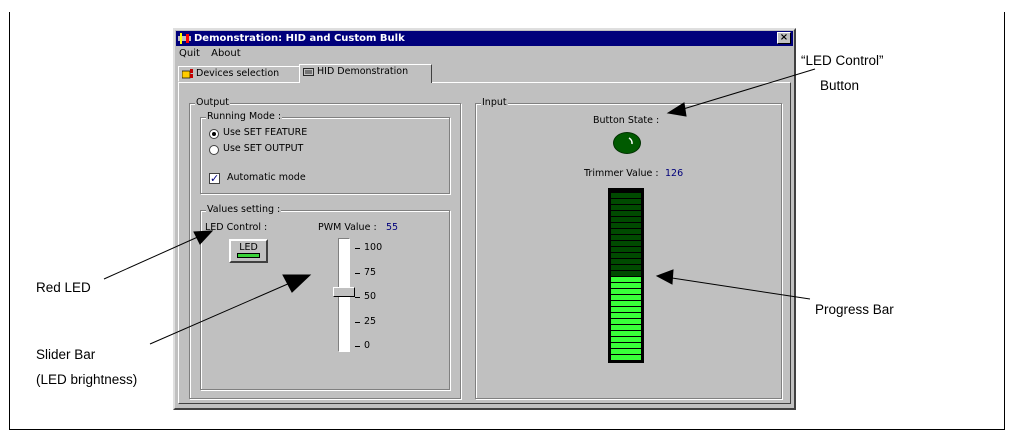  Describe the element at coordinates (152, 257) in the screenshot. I see `arrow-red-led` at that location.